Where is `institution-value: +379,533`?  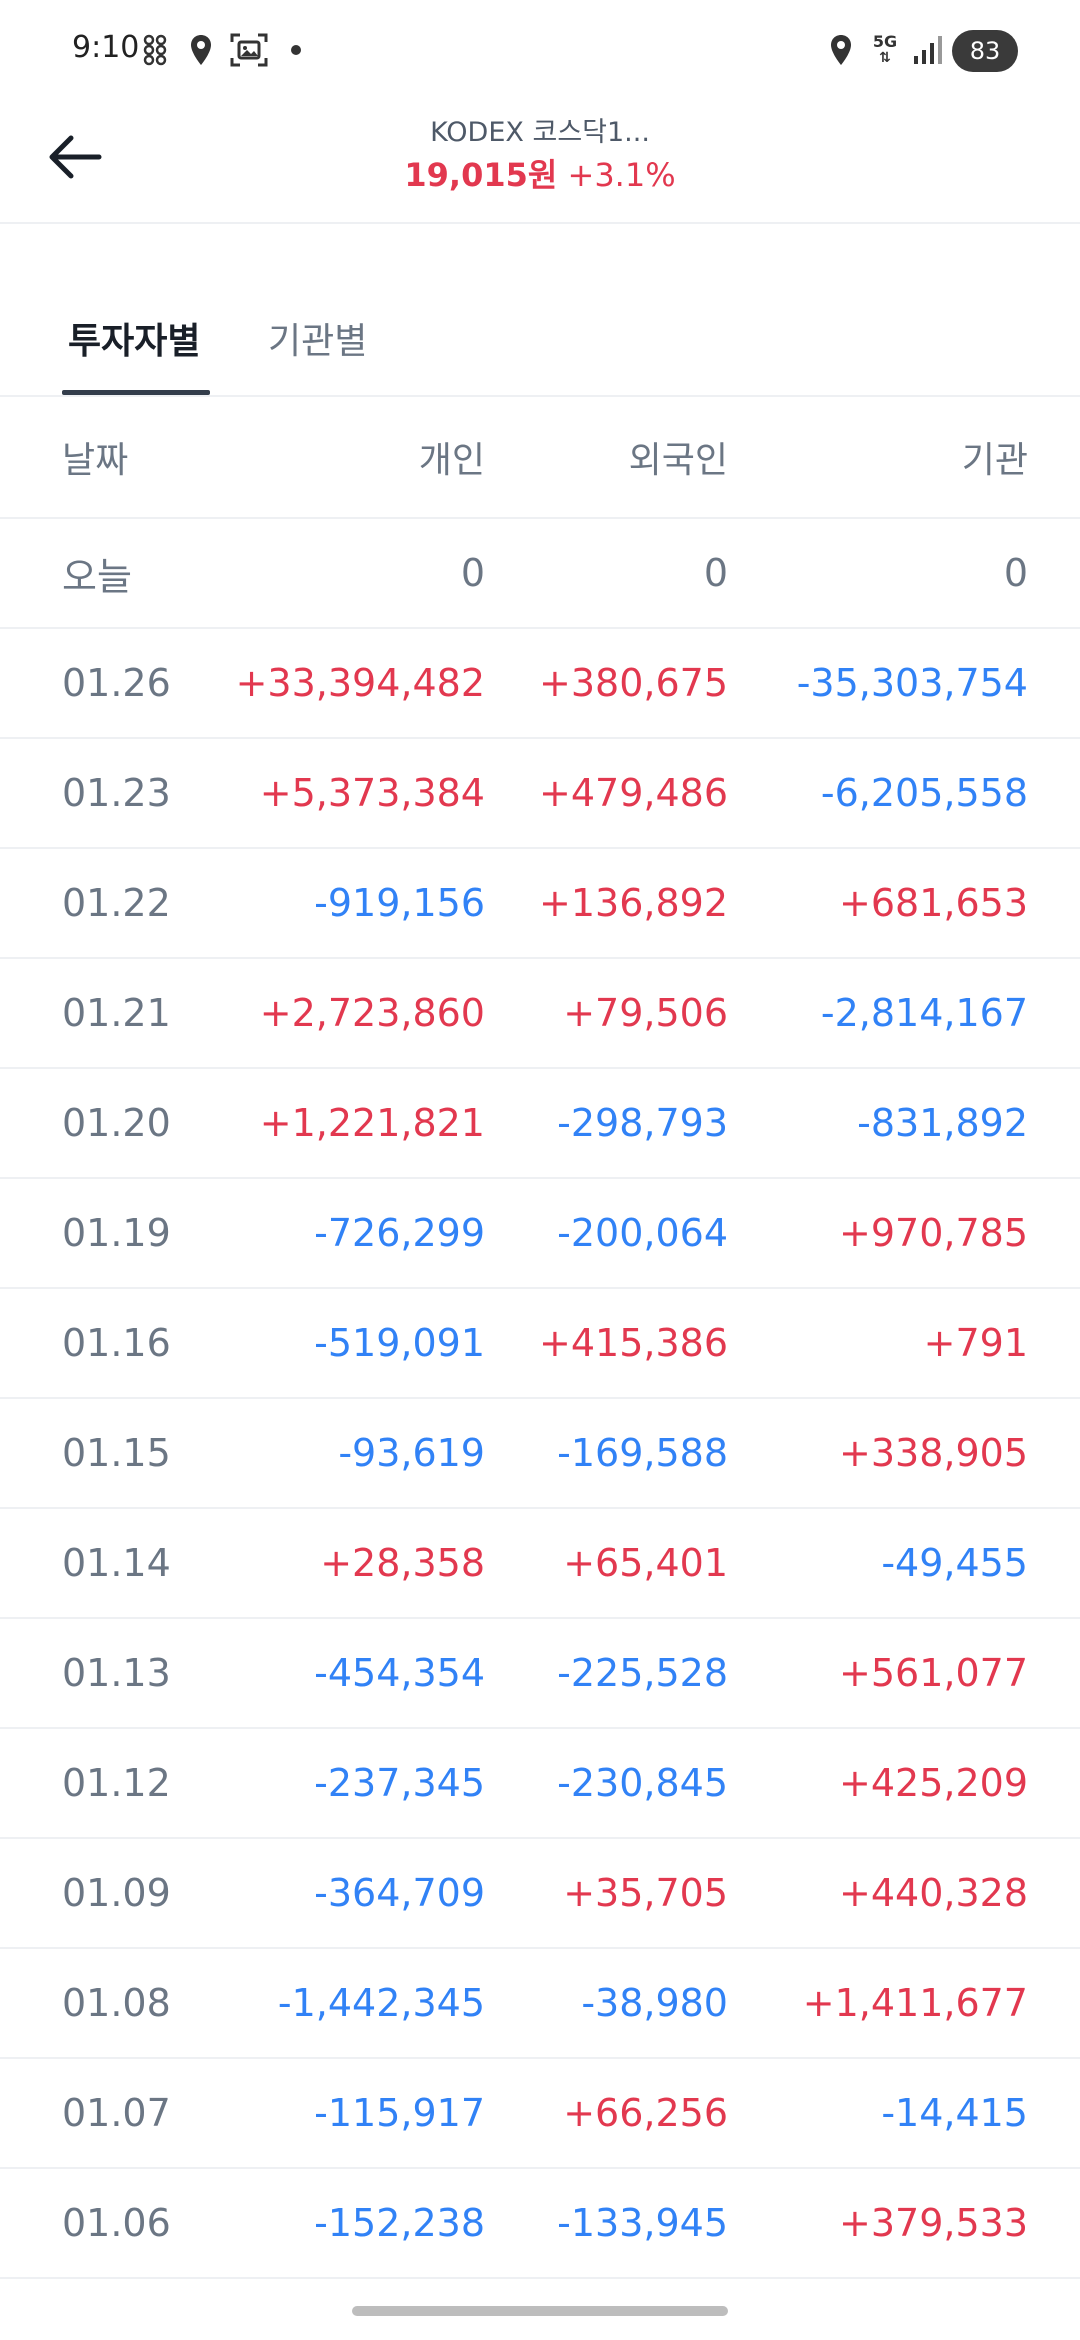
institution-value: +379,533 is located at coordinates (933, 2223).